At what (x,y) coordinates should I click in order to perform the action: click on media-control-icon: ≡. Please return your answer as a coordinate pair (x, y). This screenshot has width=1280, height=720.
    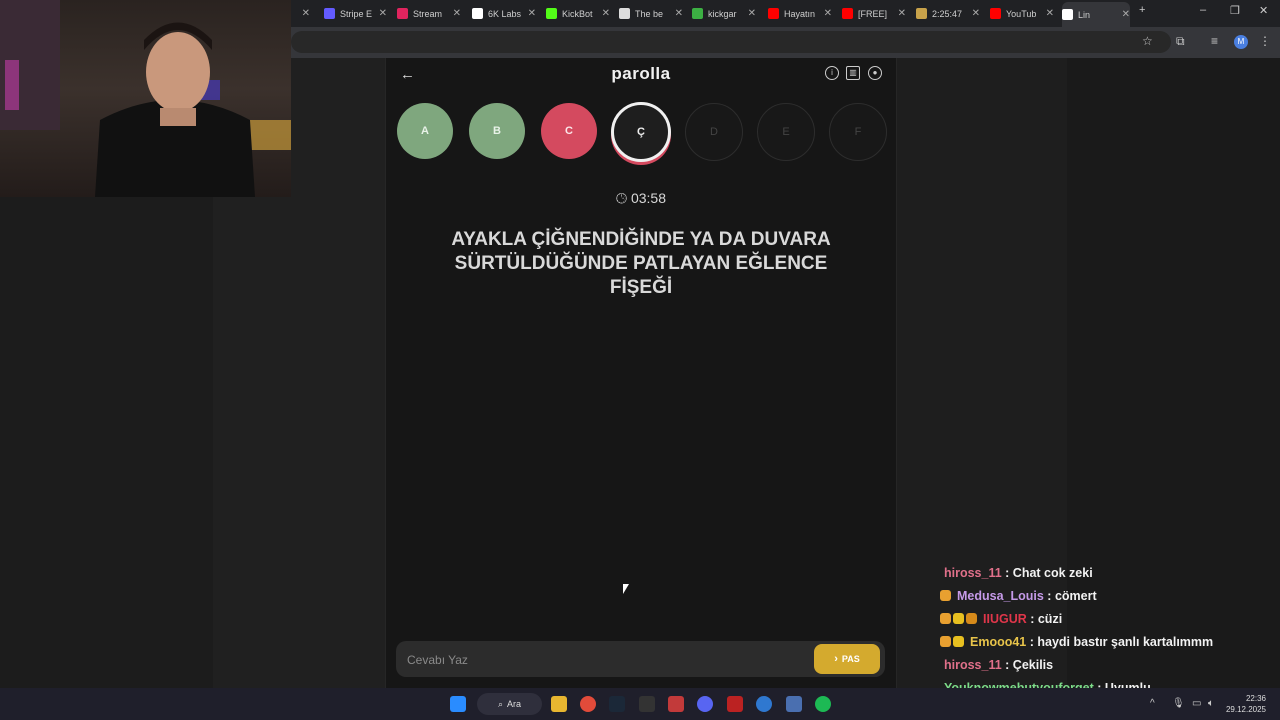
    Looking at the image, I should click on (1214, 41).